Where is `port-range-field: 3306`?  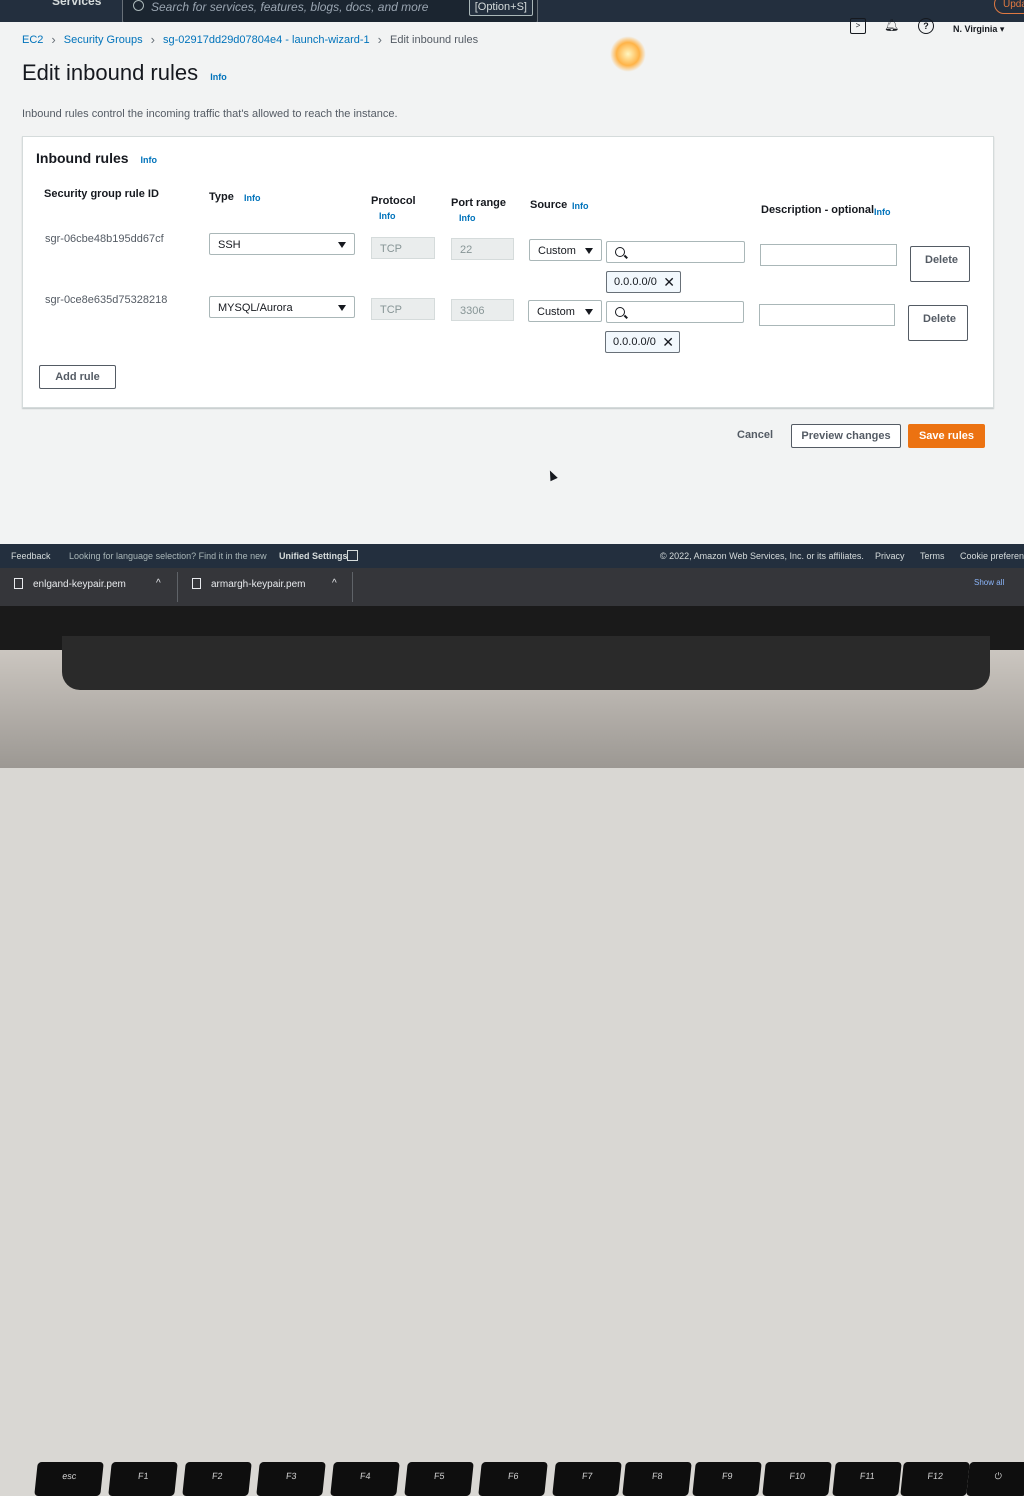 port-range-field: 3306 is located at coordinates (482, 310).